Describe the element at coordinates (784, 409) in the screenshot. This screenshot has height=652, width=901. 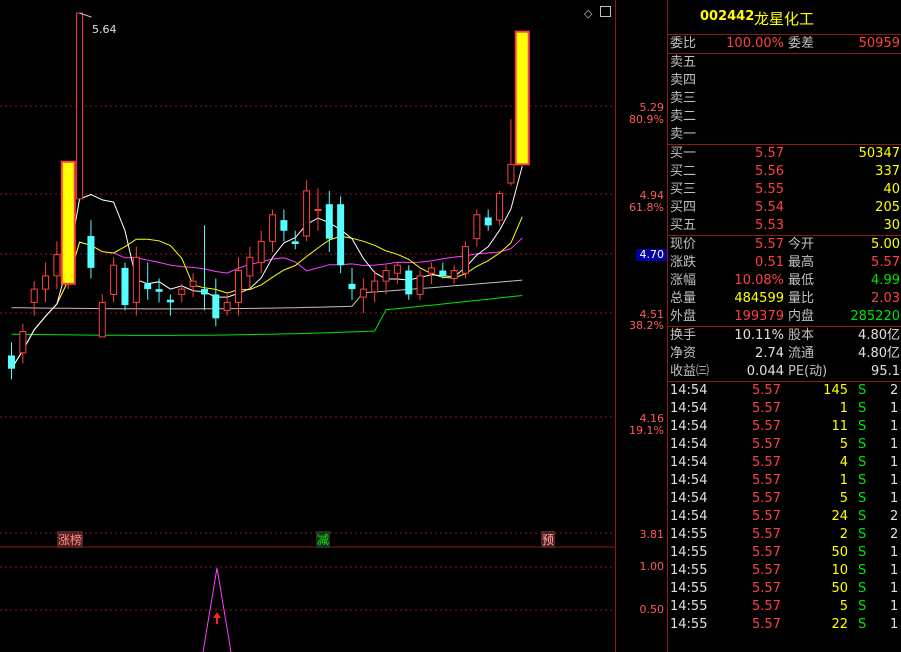
I see `tick-row: 14:54 5.57 1 S 1` at that location.